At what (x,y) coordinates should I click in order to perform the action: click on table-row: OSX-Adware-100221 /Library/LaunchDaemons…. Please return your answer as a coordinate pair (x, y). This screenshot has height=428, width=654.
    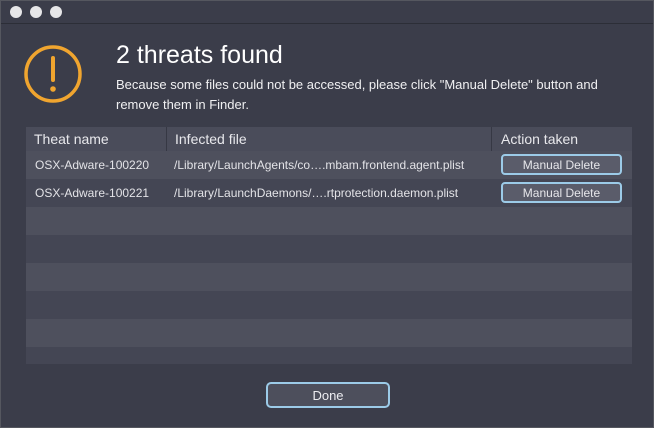
    Looking at the image, I should click on (329, 193).